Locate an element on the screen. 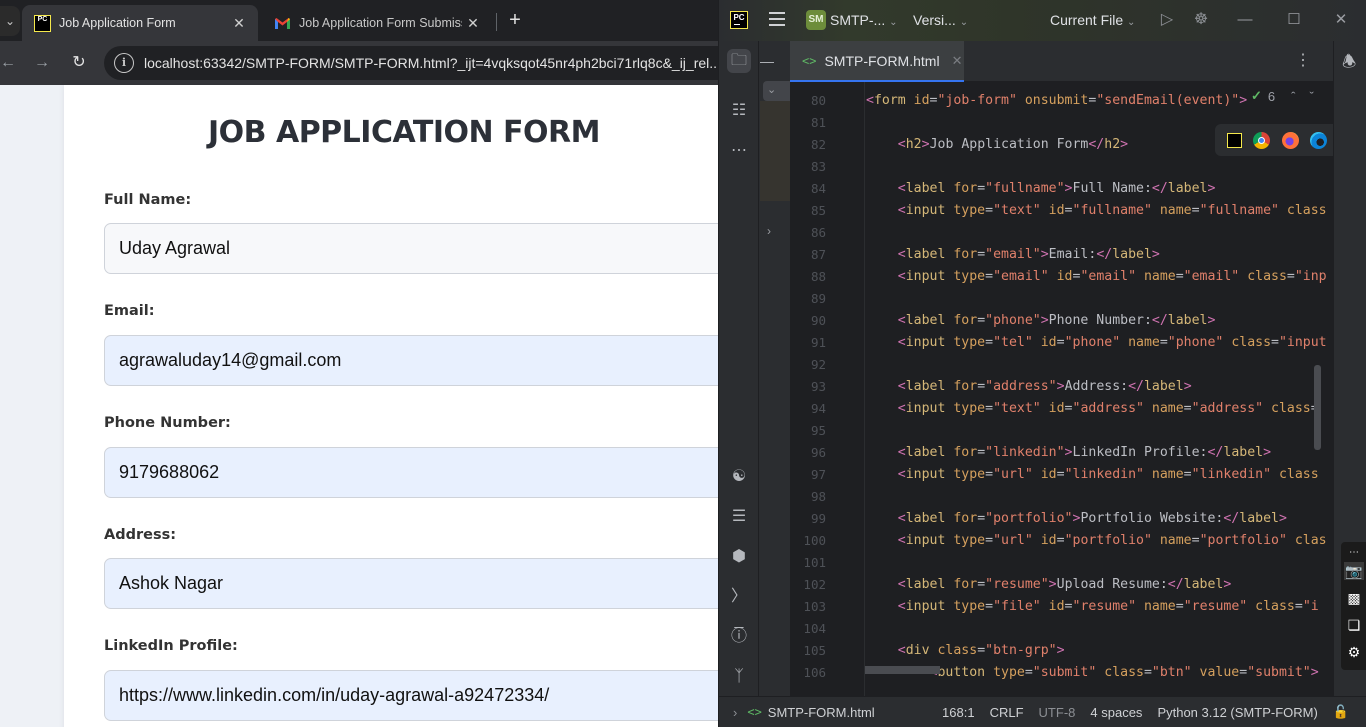  vcs-widget: Versi... ⌄ is located at coordinates (940, 20).